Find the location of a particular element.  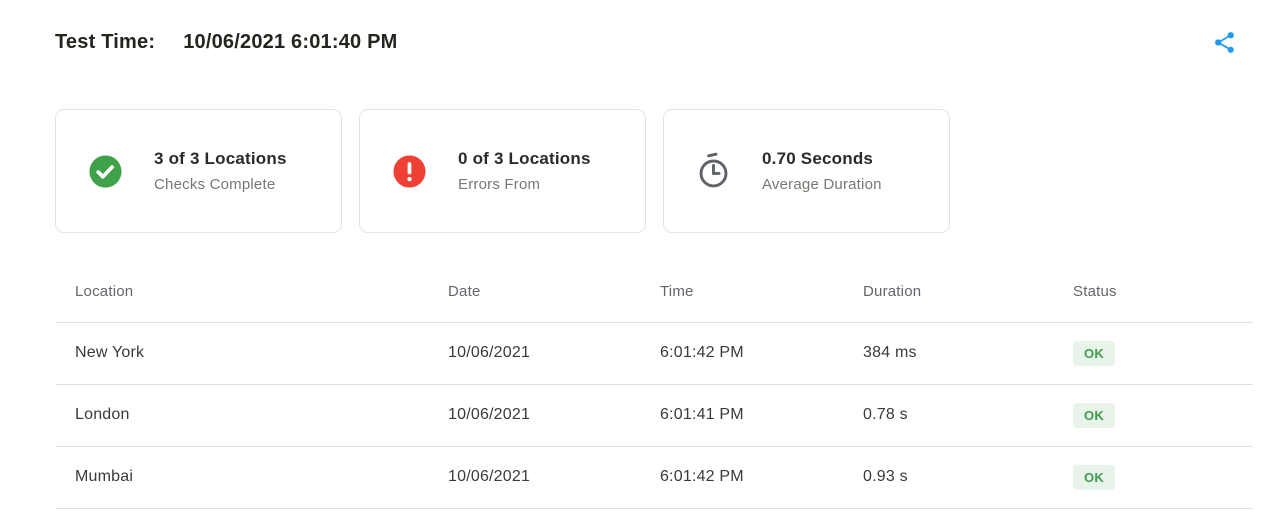

stopwatch-icon is located at coordinates (713, 171).